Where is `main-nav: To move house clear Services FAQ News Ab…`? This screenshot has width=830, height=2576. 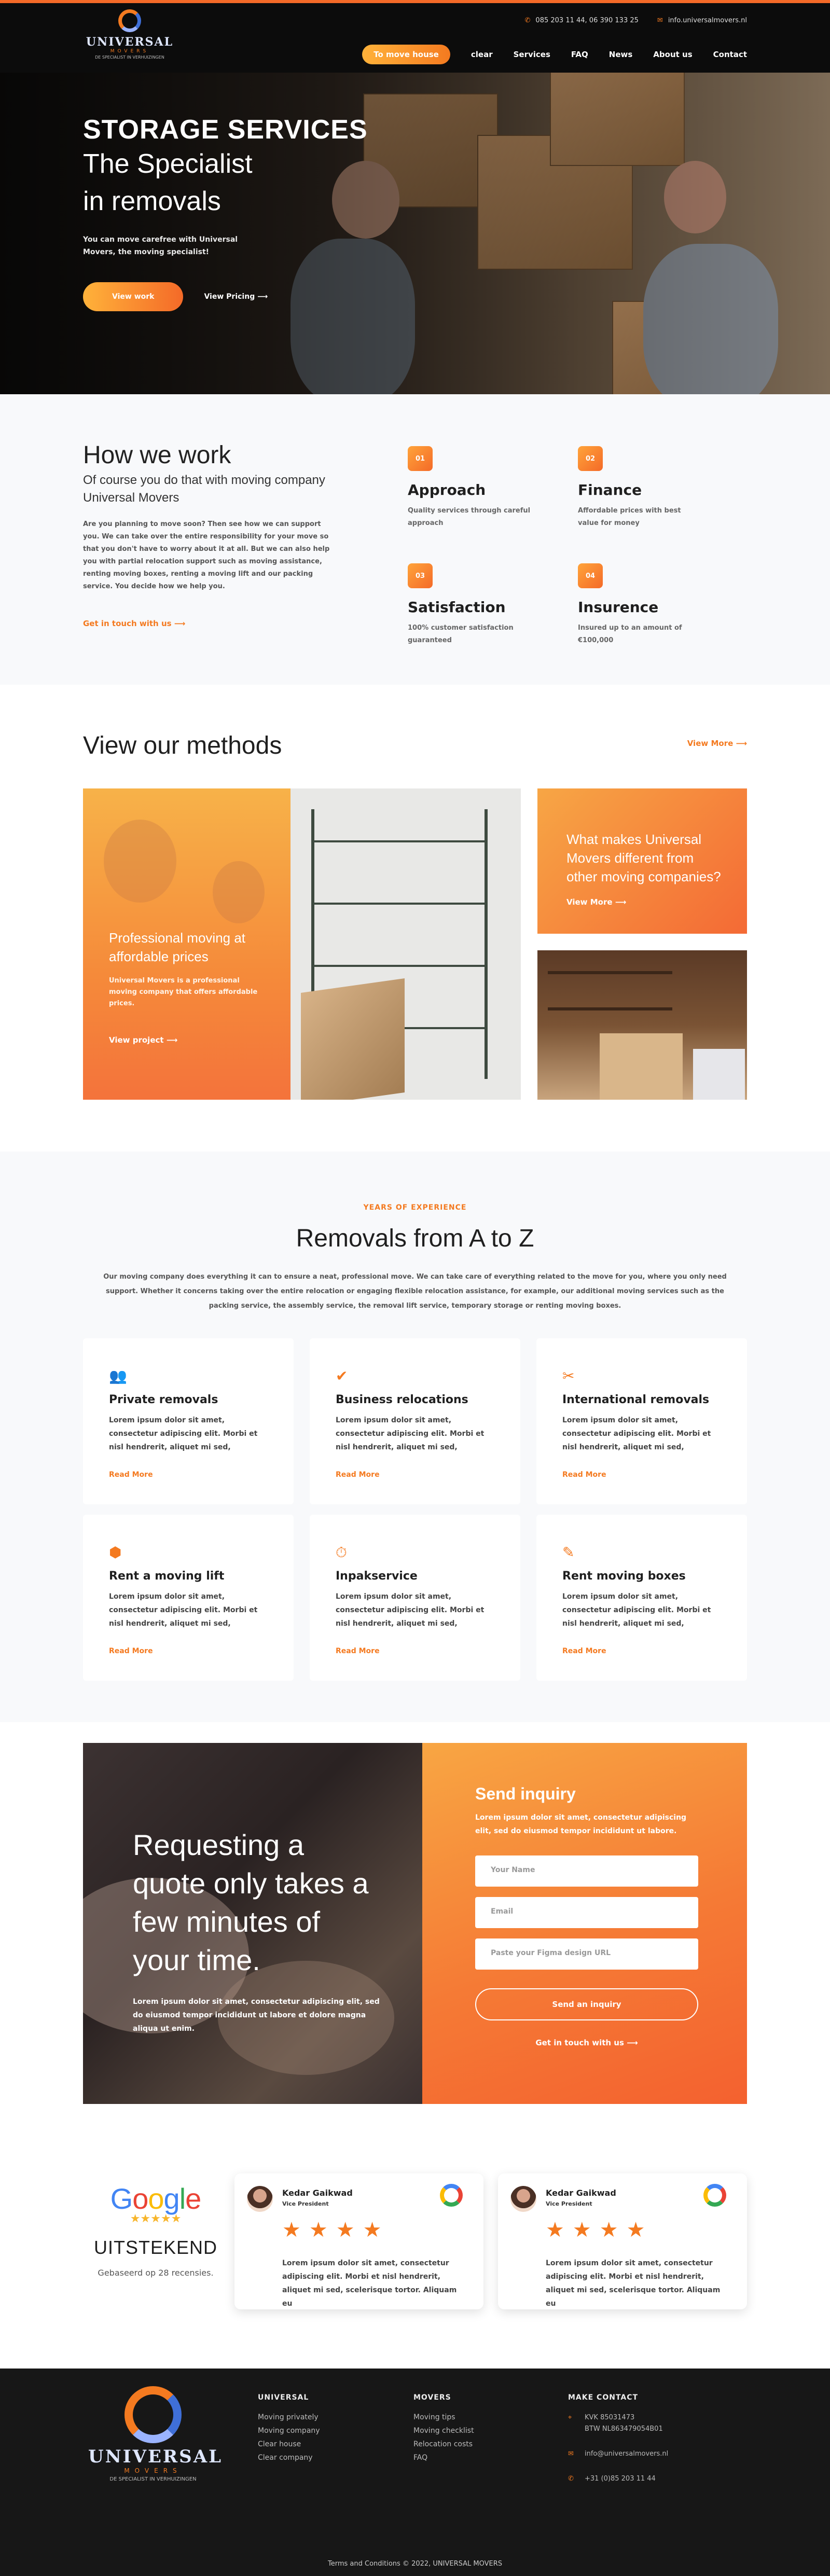 main-nav: To move house clear Services FAQ News Ab… is located at coordinates (554, 54).